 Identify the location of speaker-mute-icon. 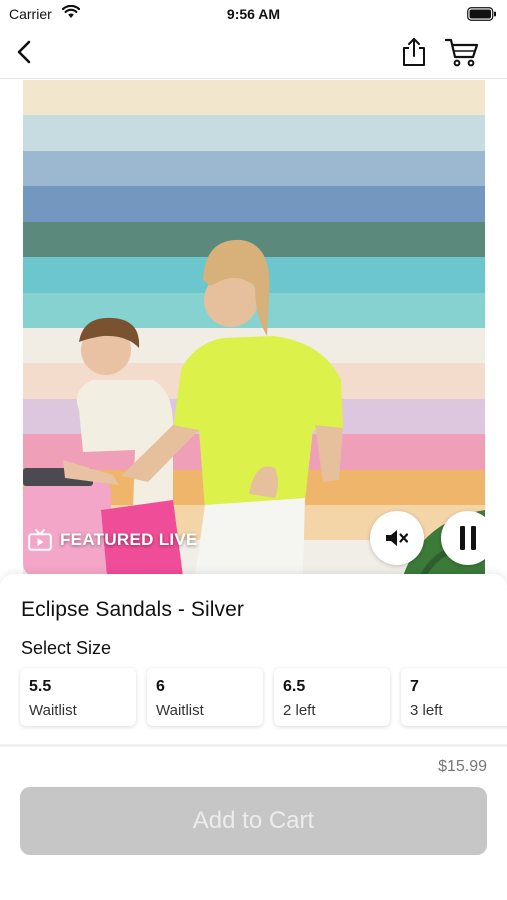
(397, 538).